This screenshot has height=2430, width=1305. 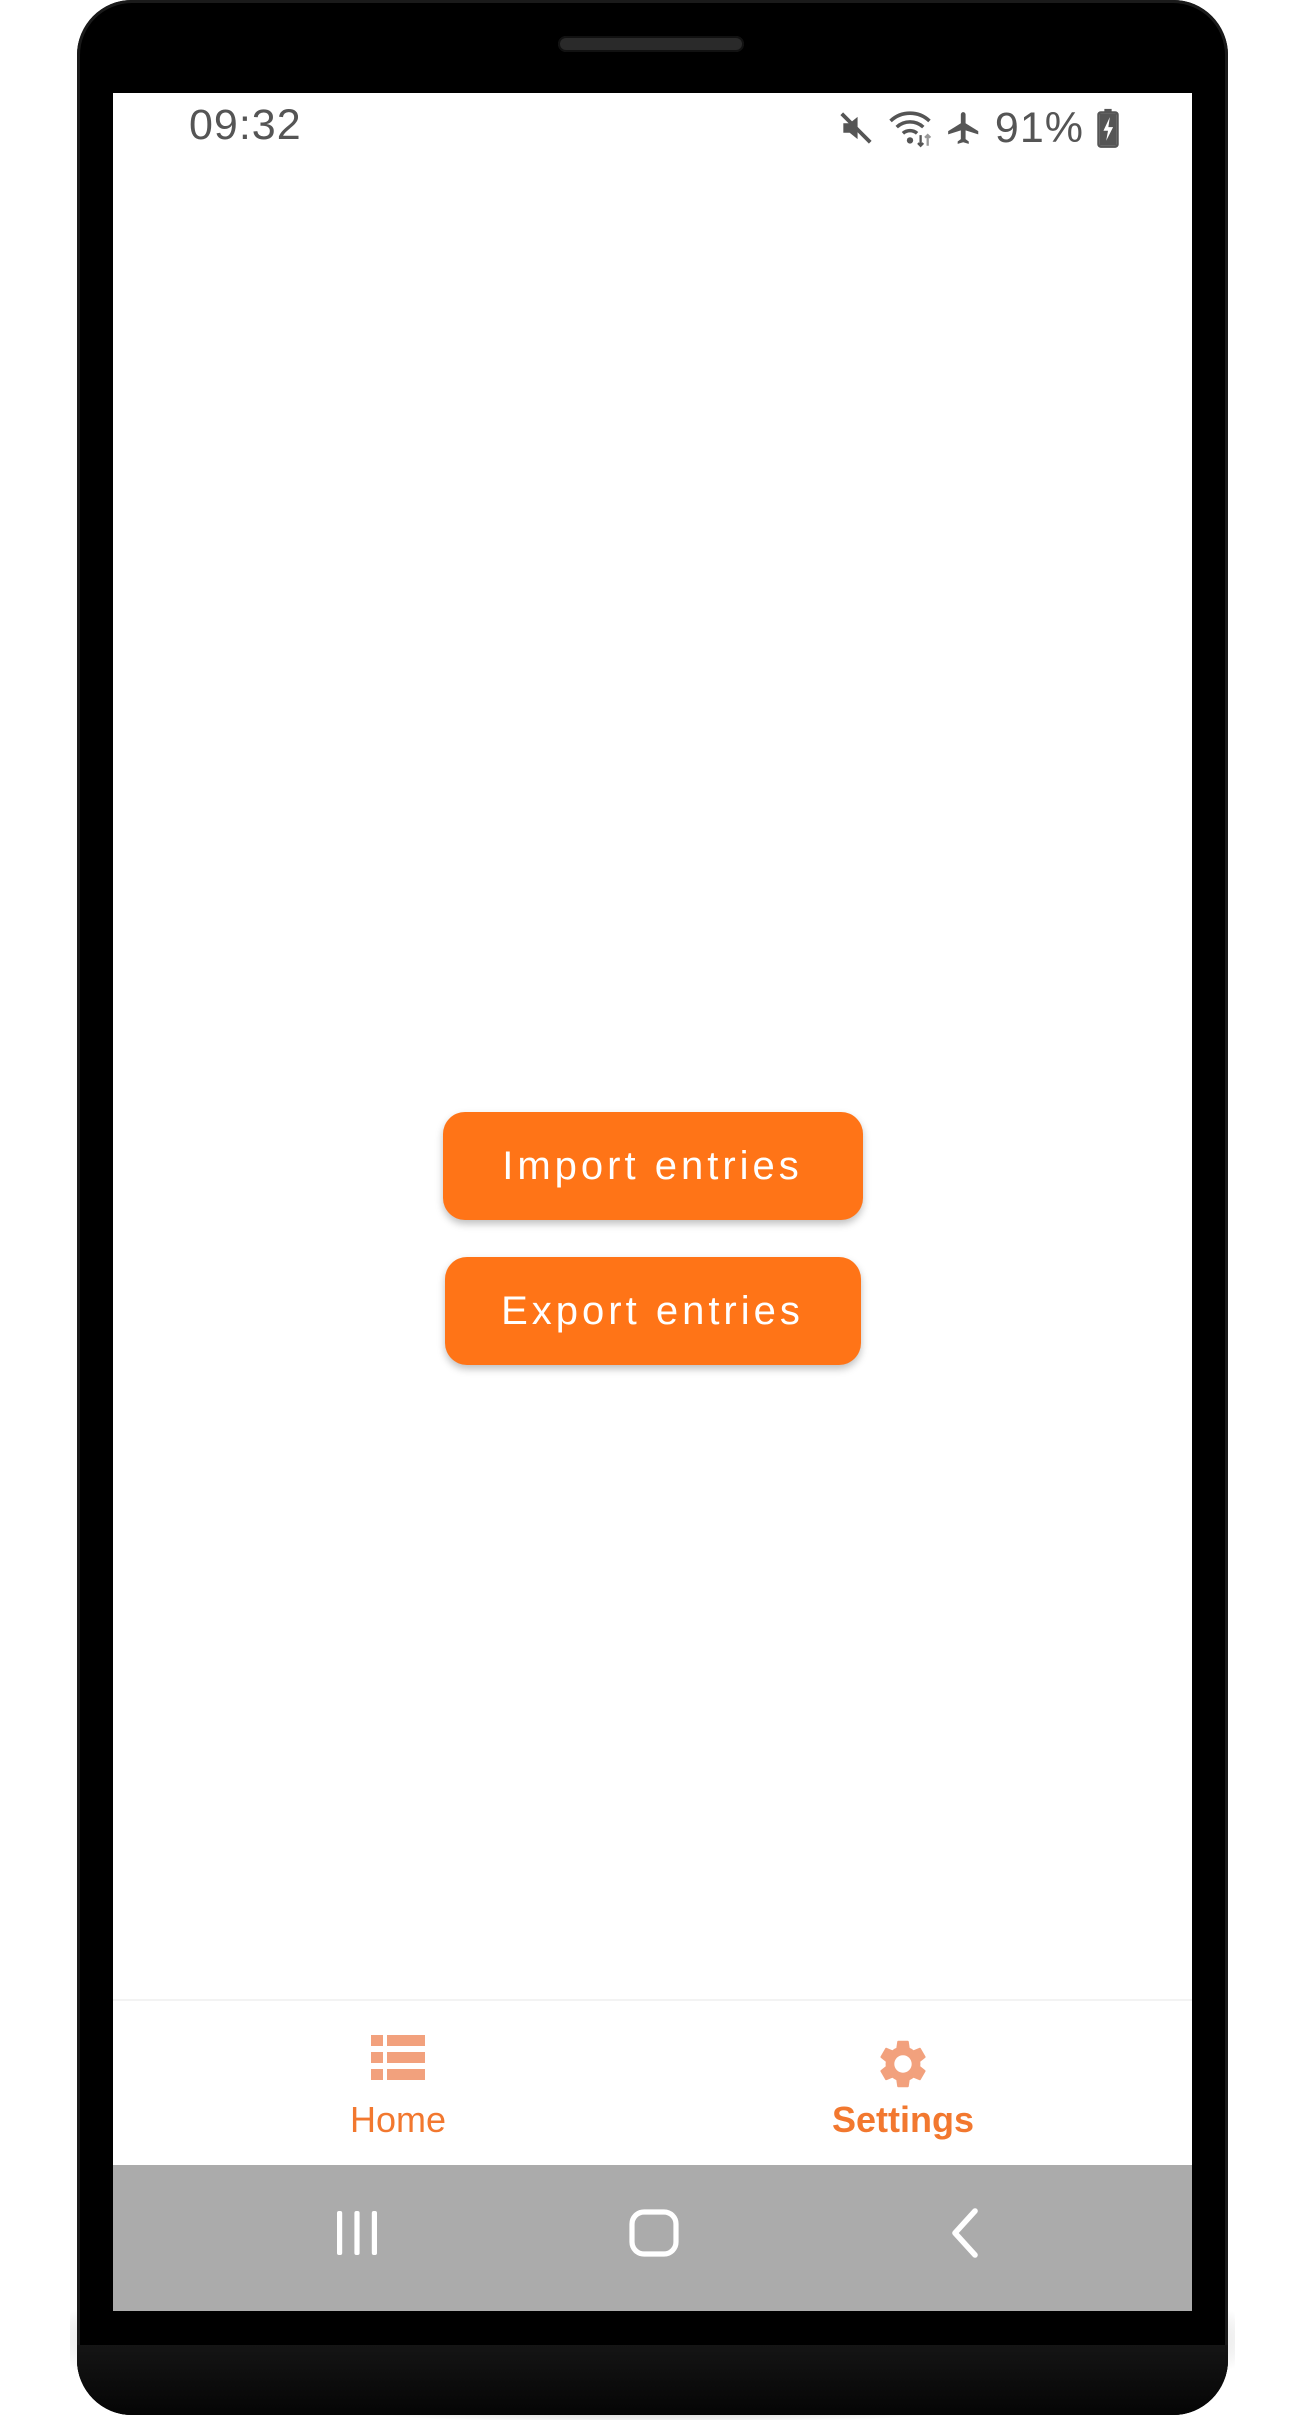 I want to click on import-entries-button: Import entries, so click(x=652, y=1166).